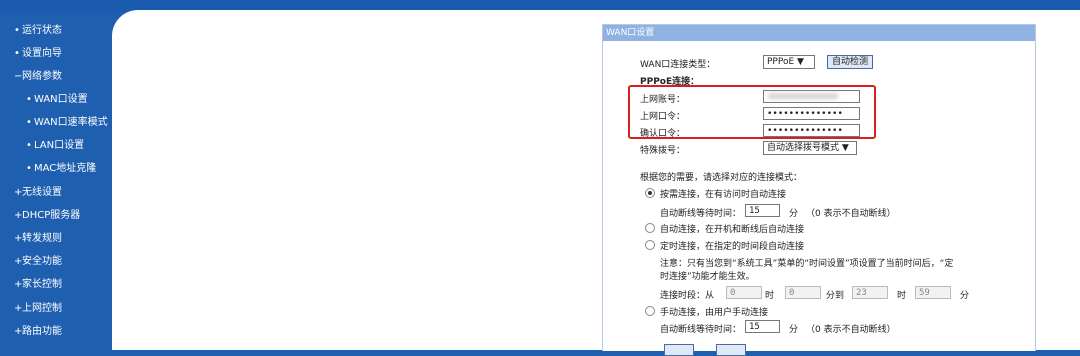 Image resolution: width=1080 pixels, height=356 pixels. Describe the element at coordinates (687, 296) in the screenshot. I see `period-label: 连接时段：从` at that location.